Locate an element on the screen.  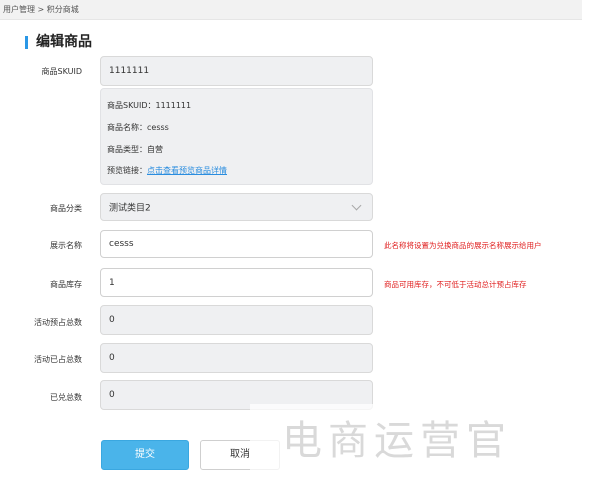
chevron-down-icon is located at coordinates (356, 205).